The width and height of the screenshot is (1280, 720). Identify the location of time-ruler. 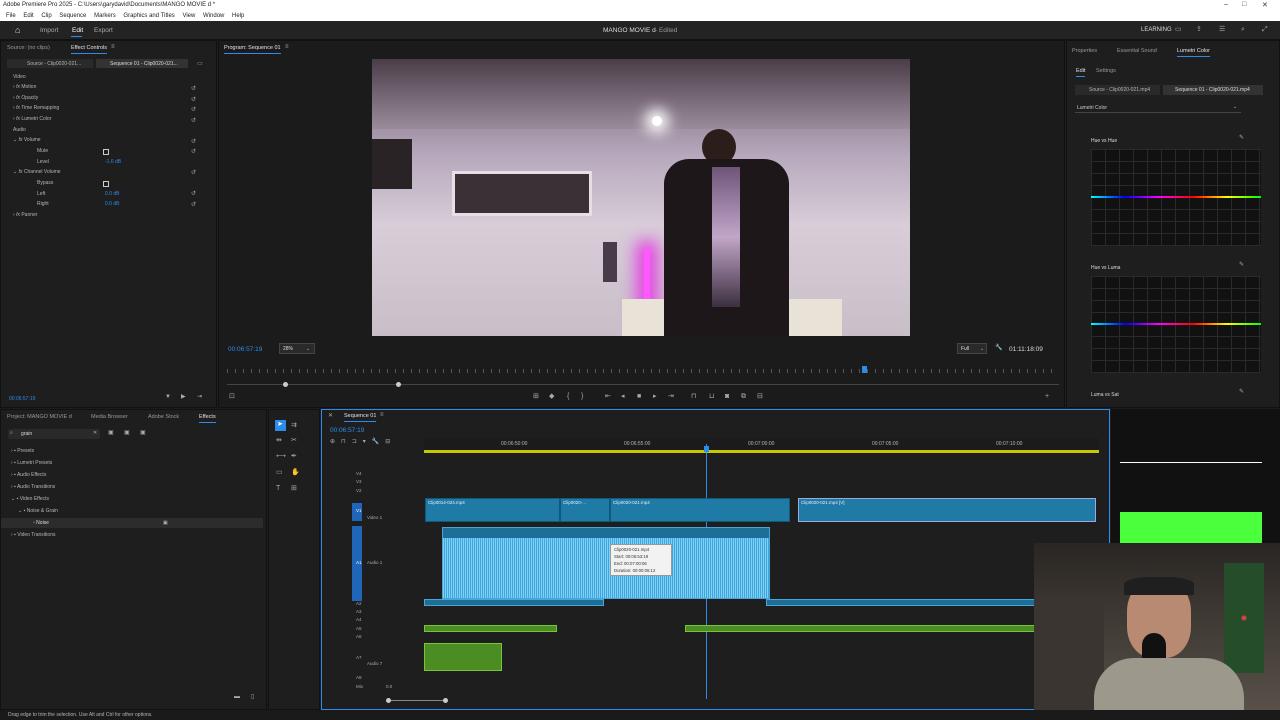
(643, 371).